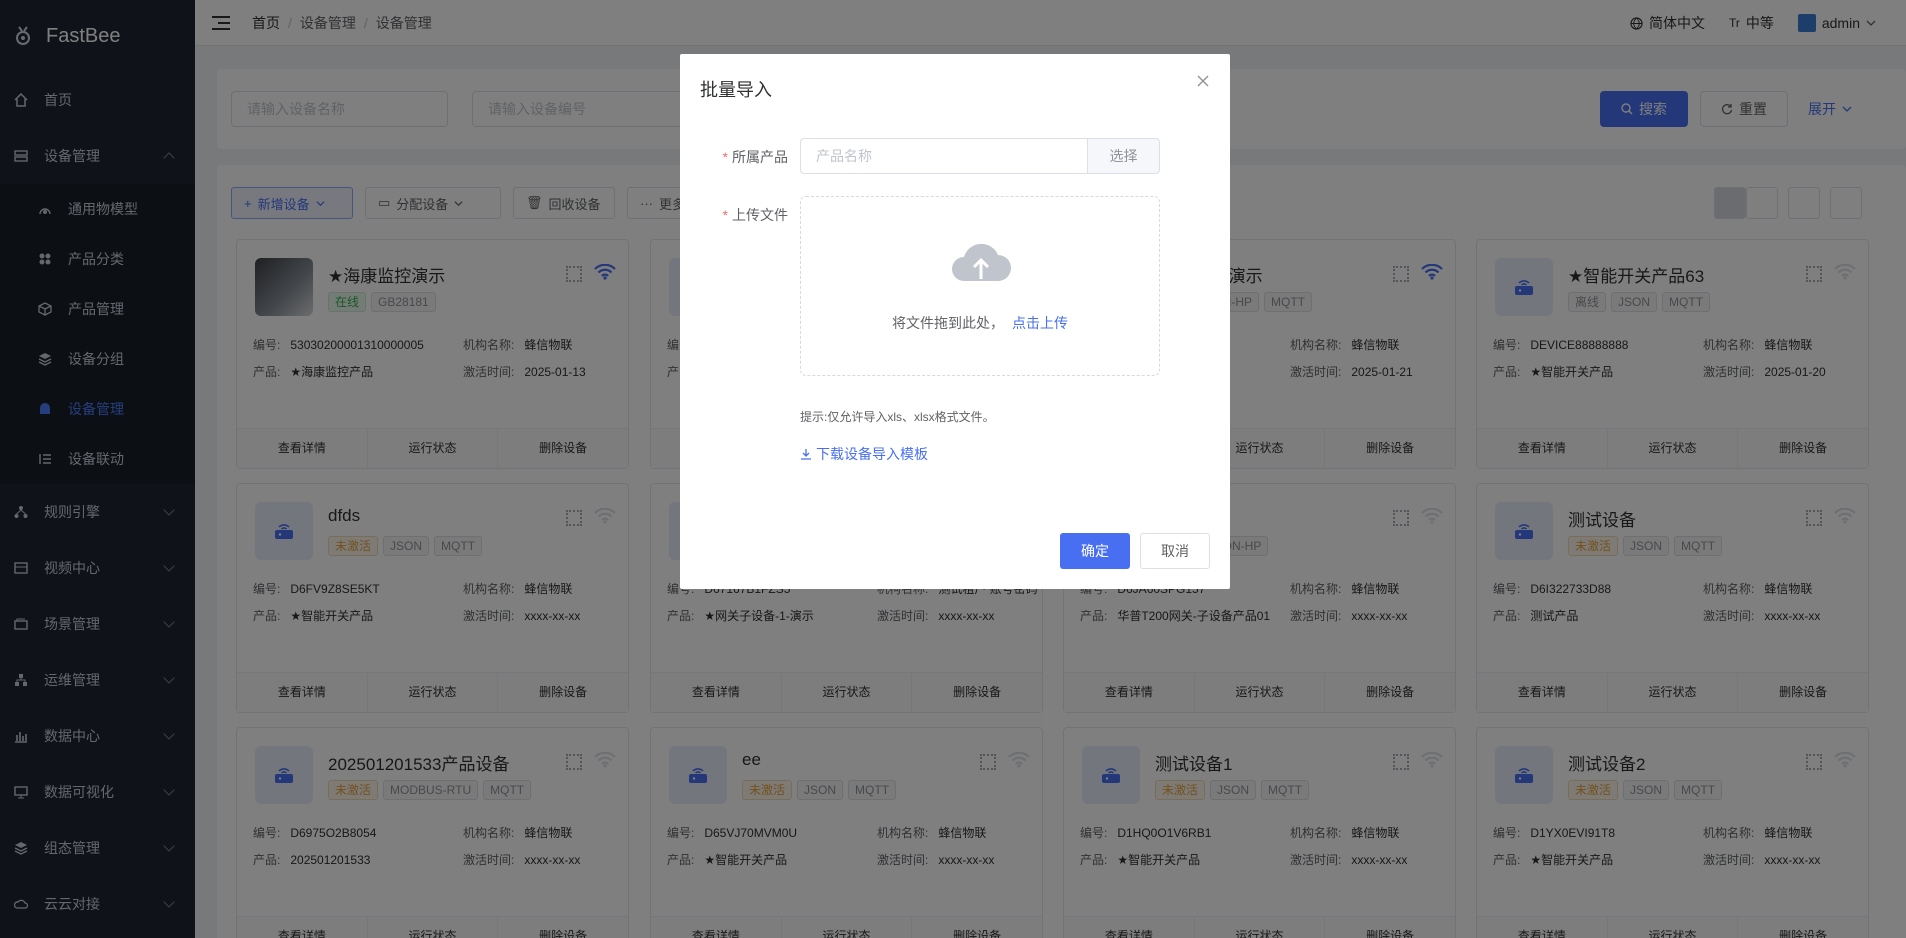 This screenshot has width=1906, height=938. What do you see at coordinates (1175, 551) in the screenshot?
I see `cancel-button: 取消` at bounding box center [1175, 551].